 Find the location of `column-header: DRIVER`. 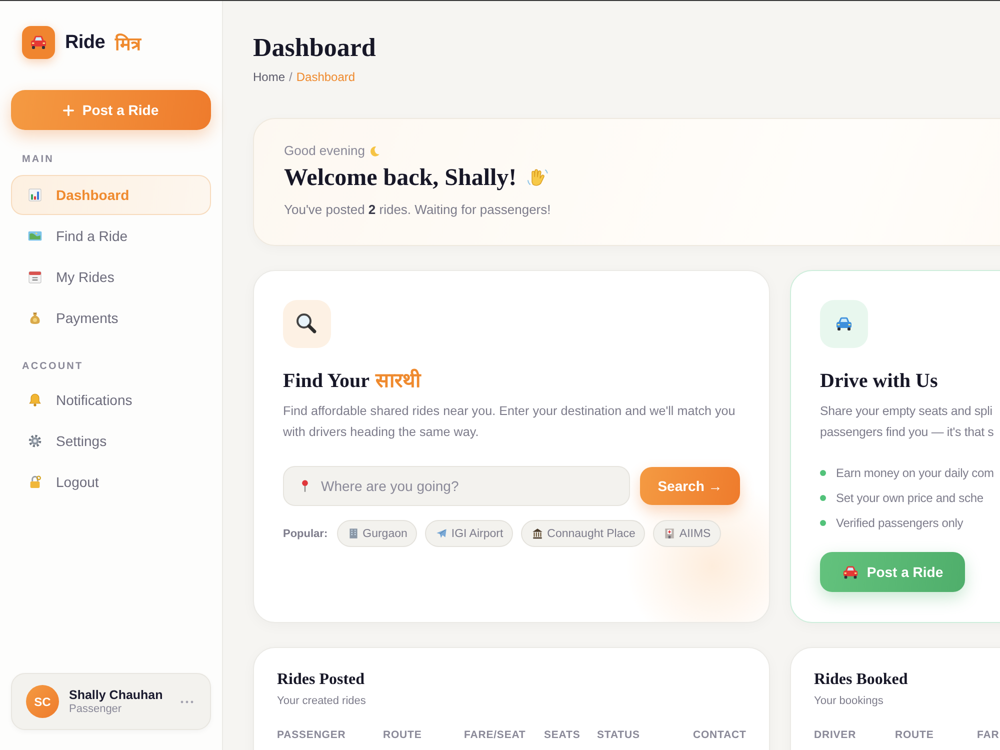

column-header: DRIVER is located at coordinates (836, 735).